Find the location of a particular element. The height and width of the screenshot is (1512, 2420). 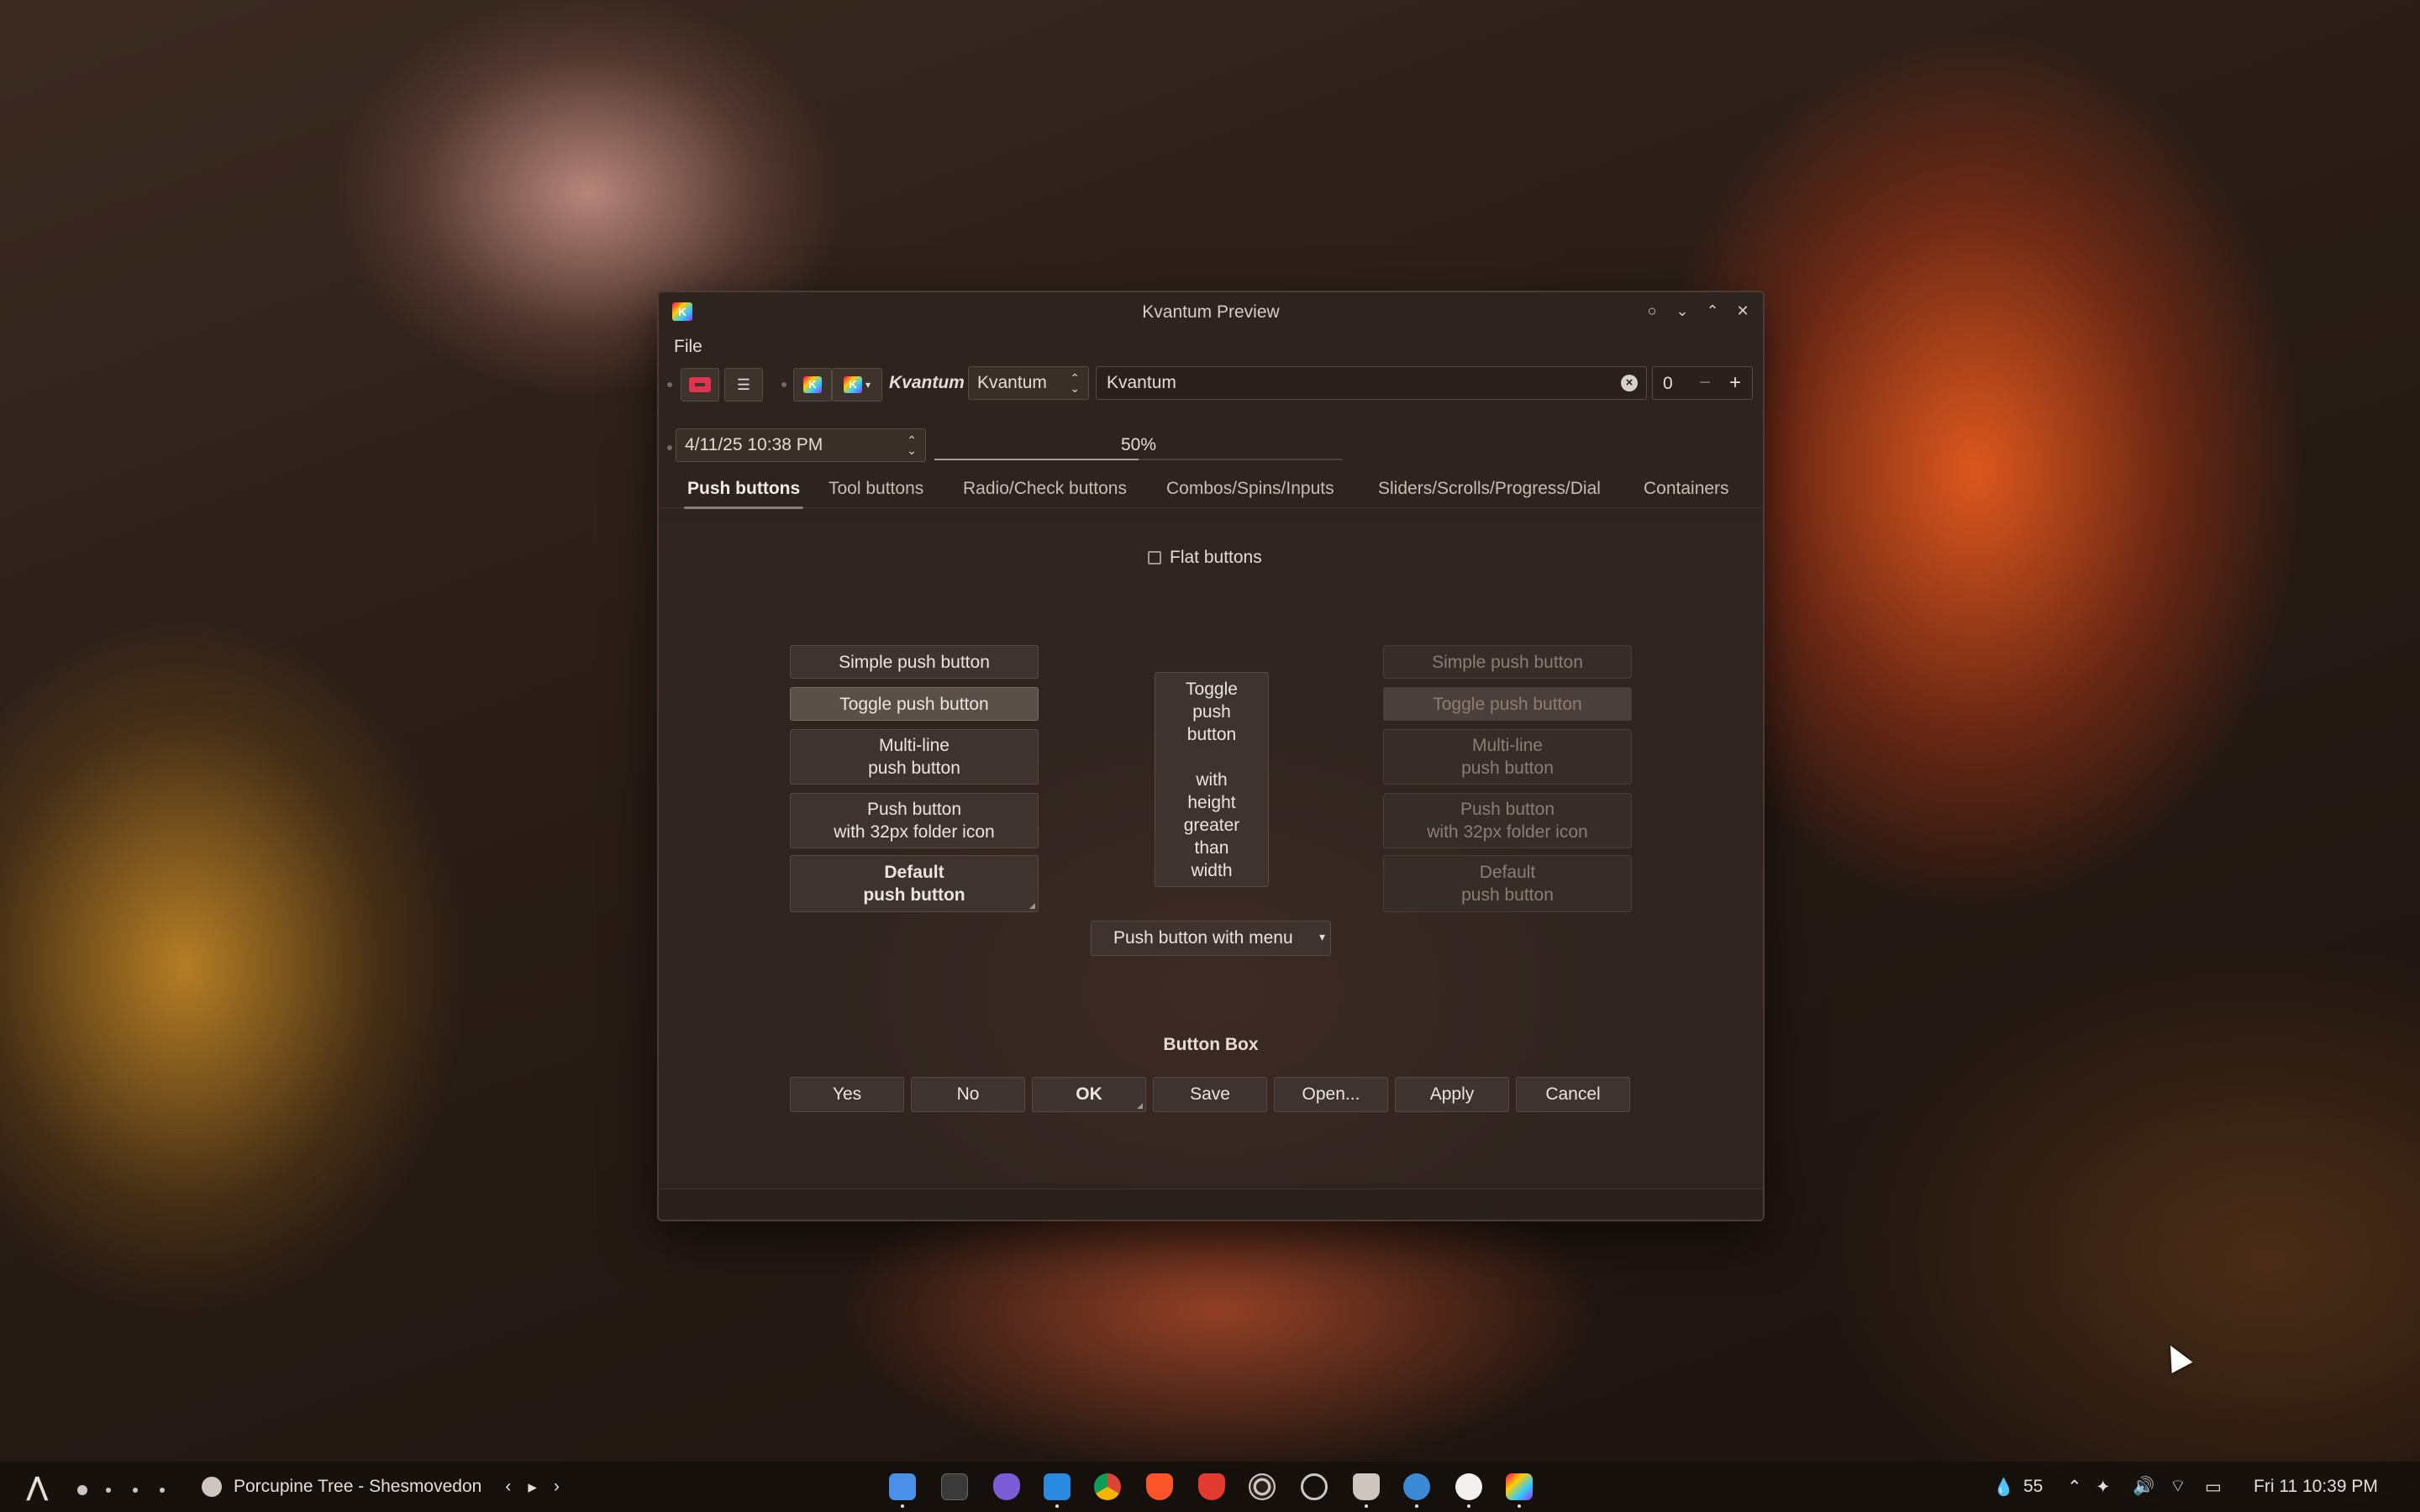

gamepad-icon is located at coordinates (1366, 1490).